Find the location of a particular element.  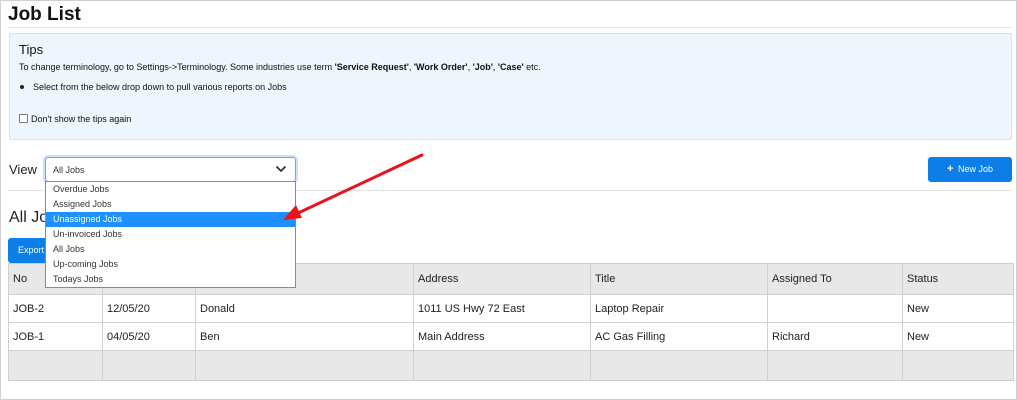

annotation-arrow-icon is located at coordinates (353, 186).